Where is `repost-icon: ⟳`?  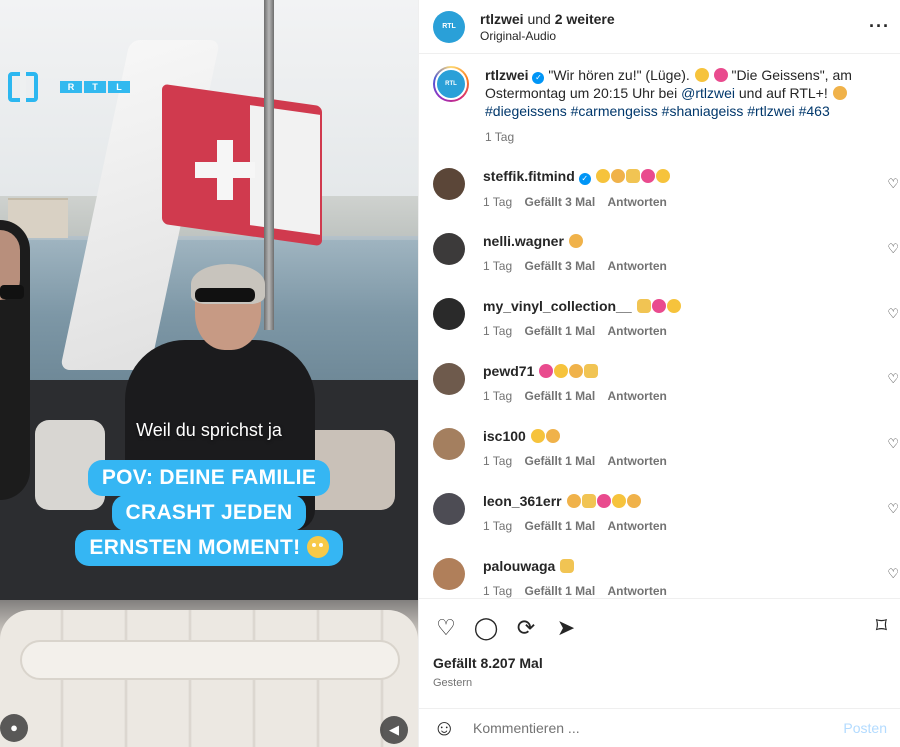 repost-icon: ⟳ is located at coordinates (526, 628).